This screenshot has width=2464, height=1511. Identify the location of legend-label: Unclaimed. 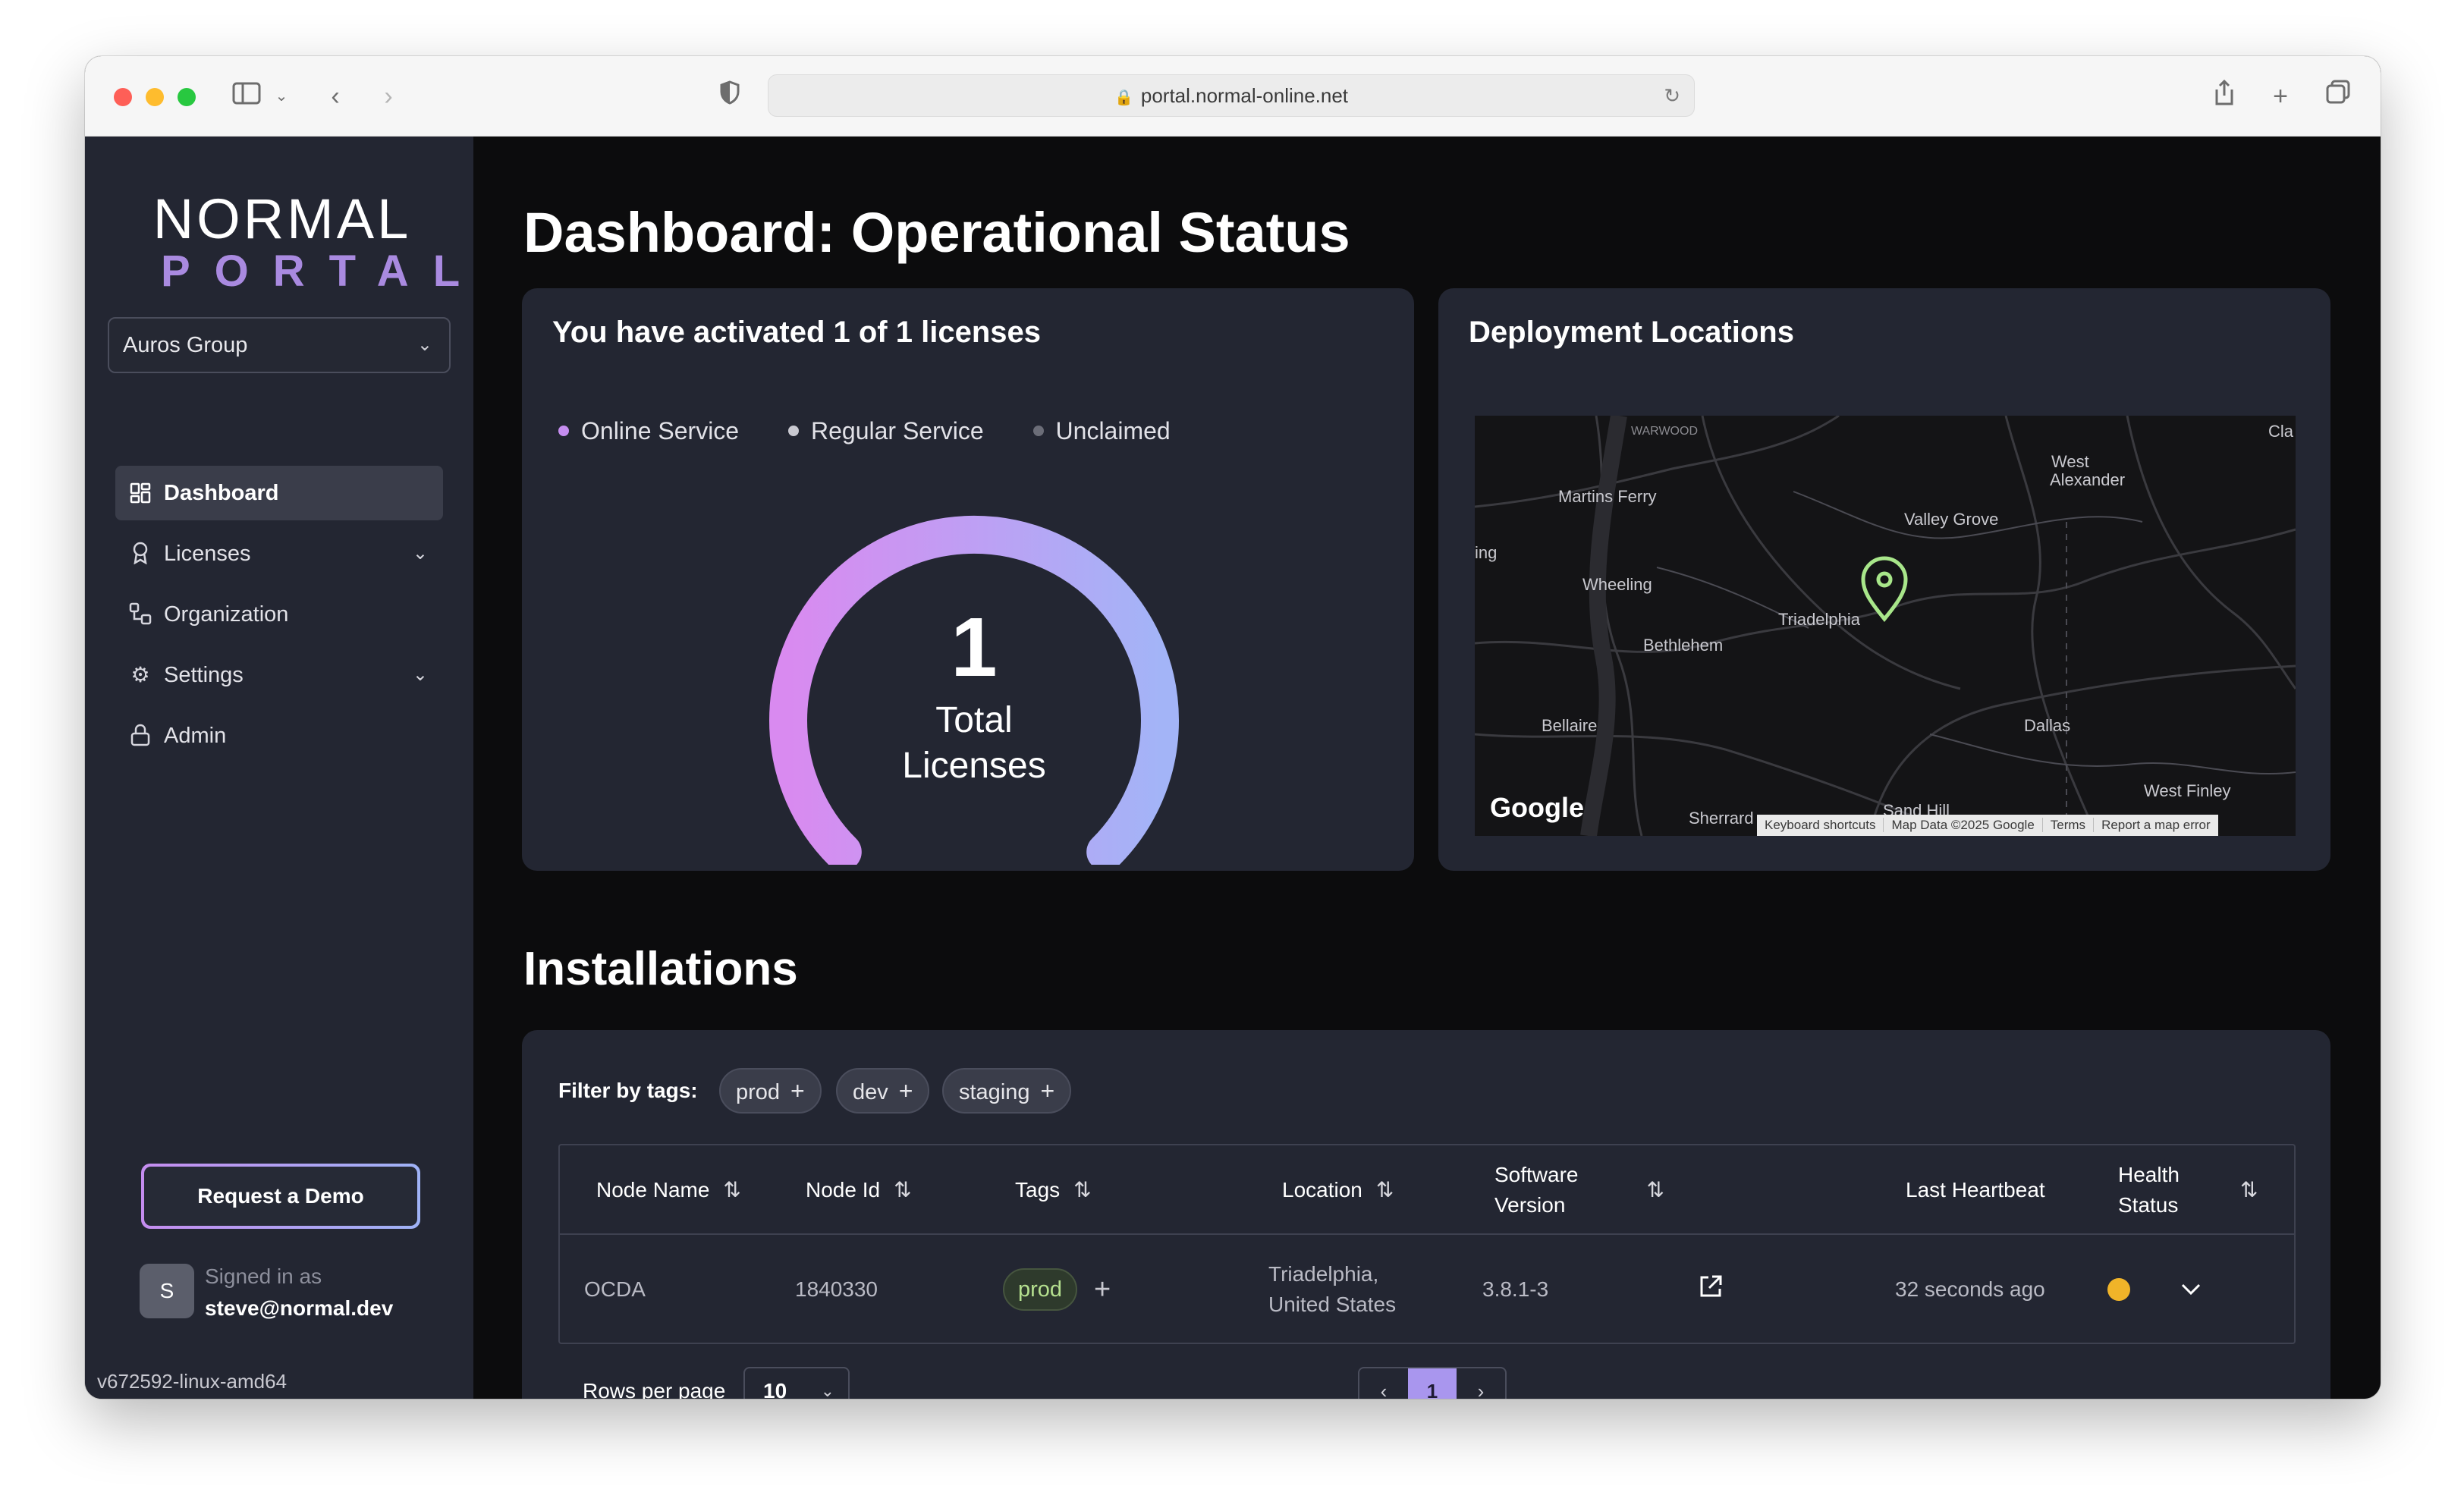
(1113, 431).